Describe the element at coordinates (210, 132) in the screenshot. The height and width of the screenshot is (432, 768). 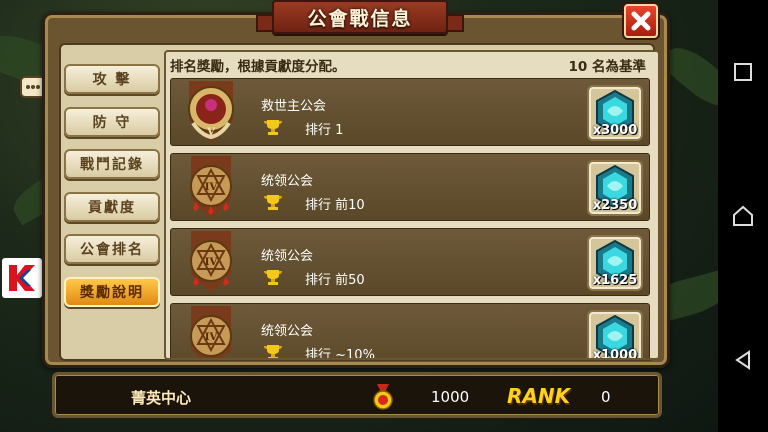
I see `svg-text: V` at that location.